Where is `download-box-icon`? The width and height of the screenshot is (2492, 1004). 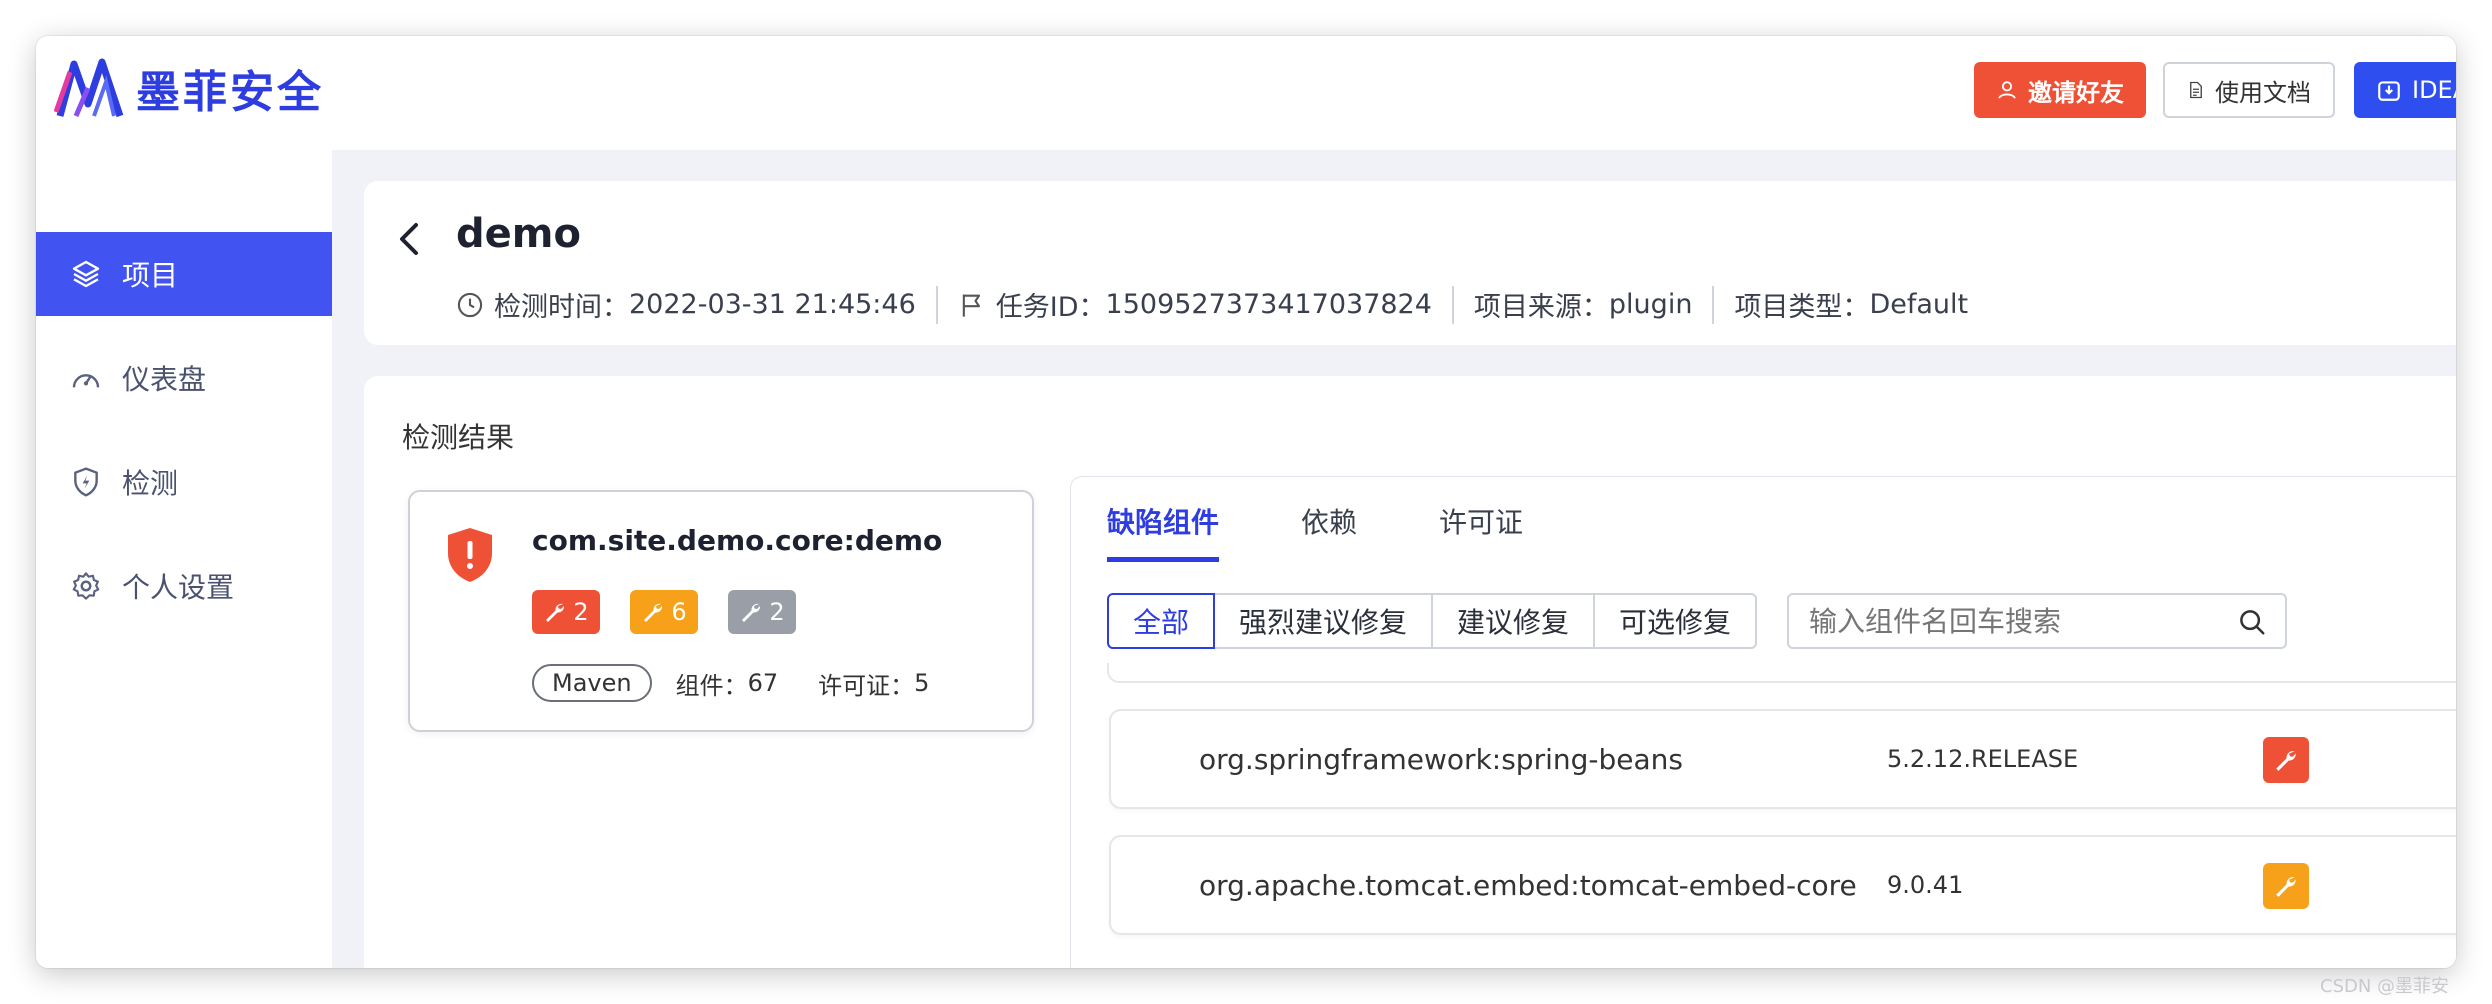 download-box-icon is located at coordinates (2389, 91).